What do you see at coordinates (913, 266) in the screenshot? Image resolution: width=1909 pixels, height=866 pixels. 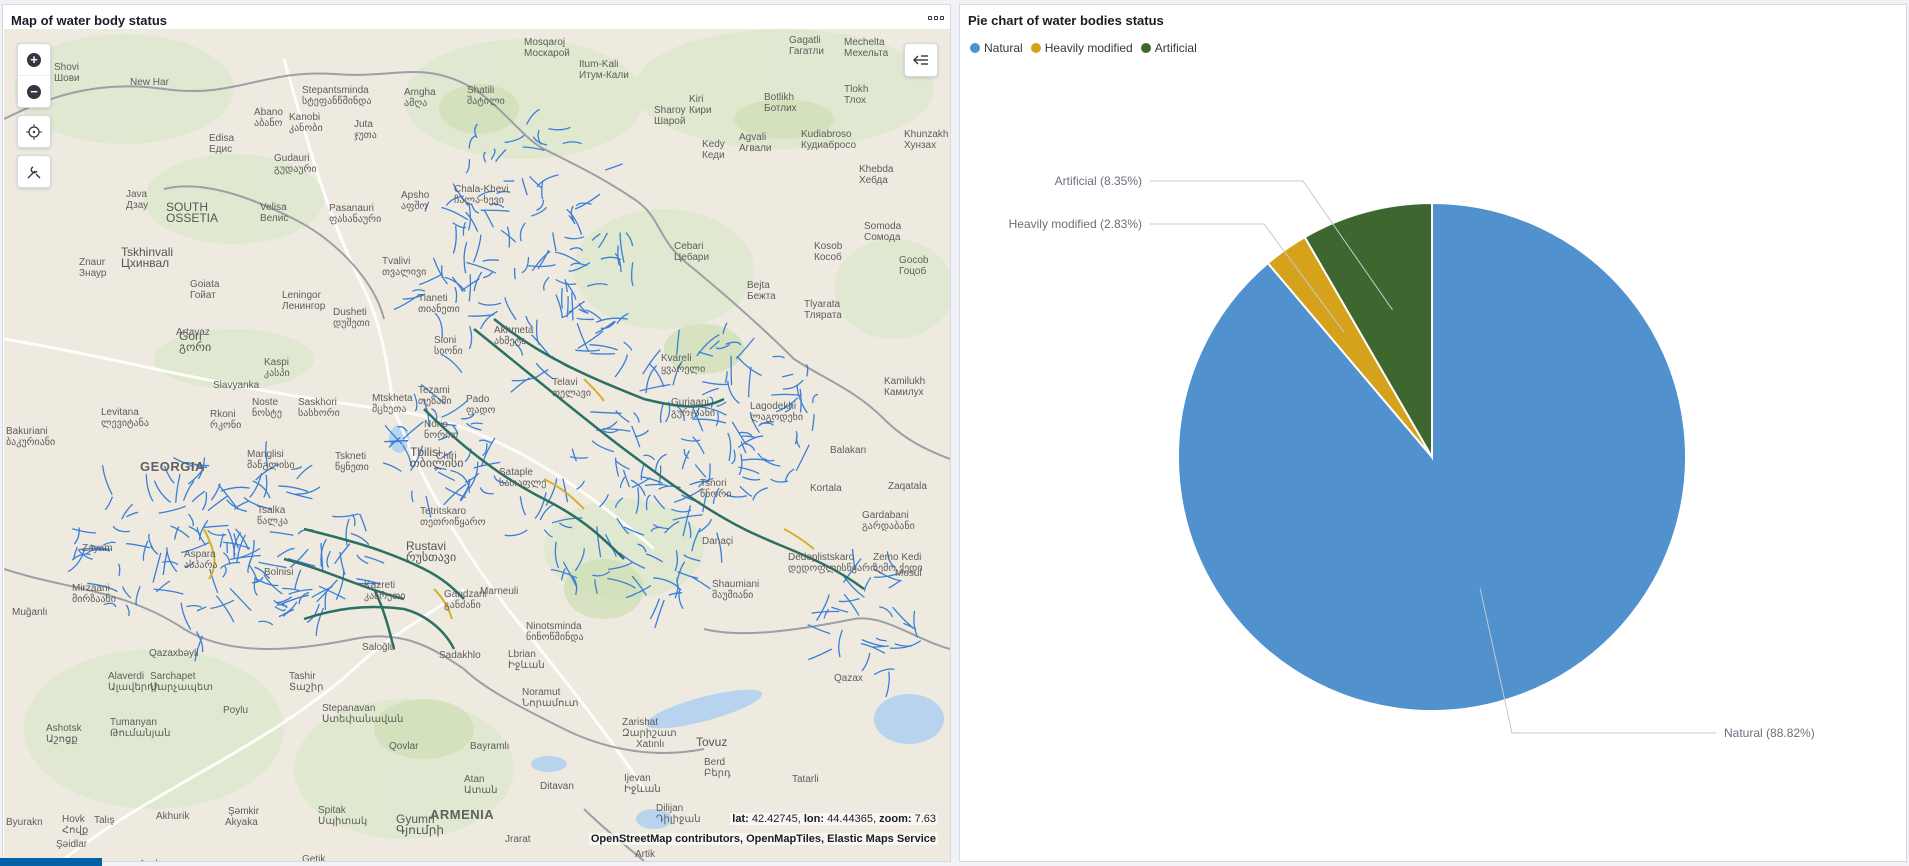 I see `map-place-label: Gocob Гоцоб` at bounding box center [913, 266].